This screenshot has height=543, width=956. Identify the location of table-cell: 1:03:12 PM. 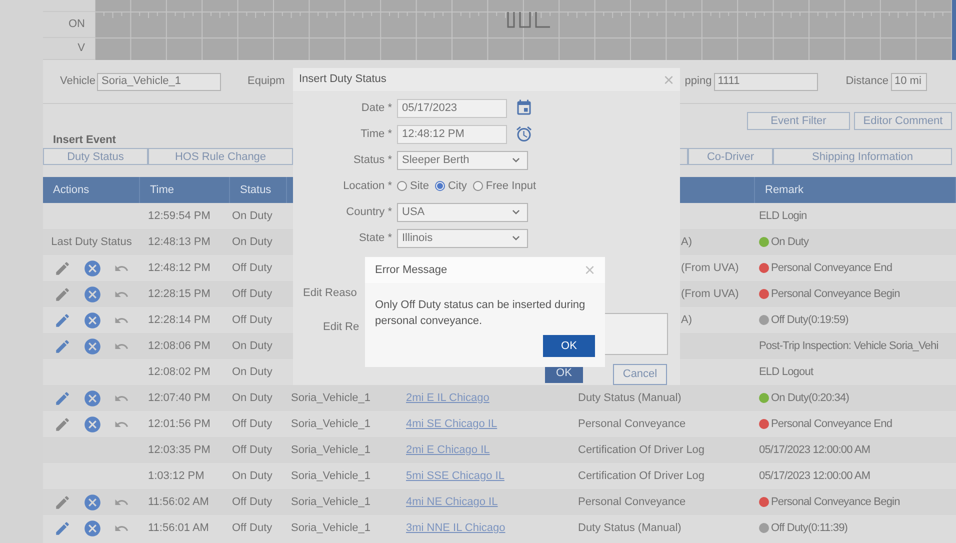
(176, 476).